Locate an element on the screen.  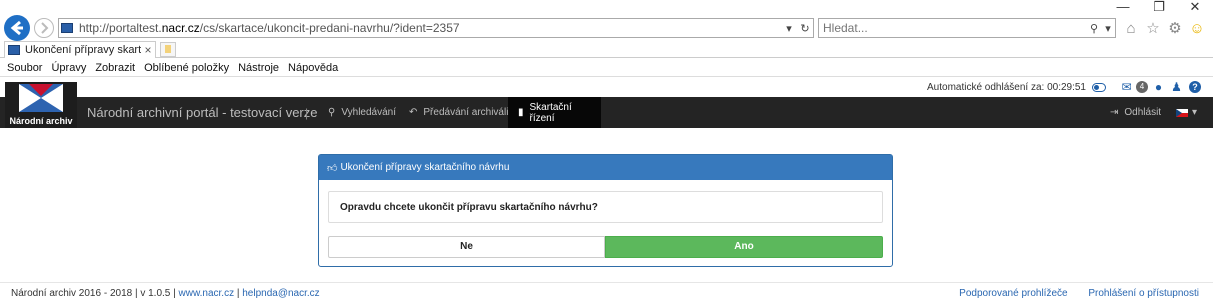
feedback-smiley-icon: ☺ is located at coordinates (1197, 29).